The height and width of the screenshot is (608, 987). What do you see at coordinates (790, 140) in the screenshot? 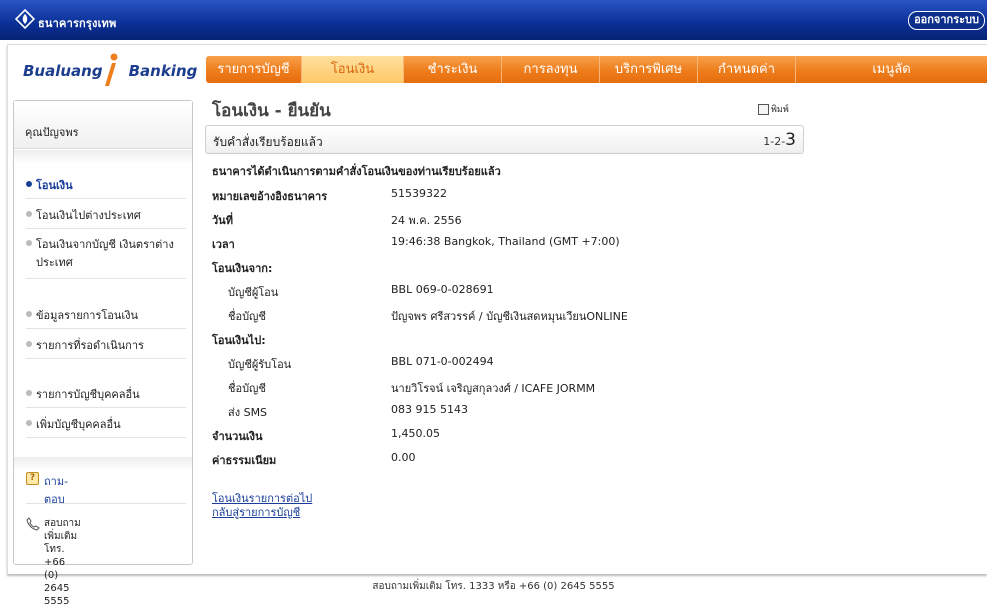
I see `step-current: 3` at bounding box center [790, 140].